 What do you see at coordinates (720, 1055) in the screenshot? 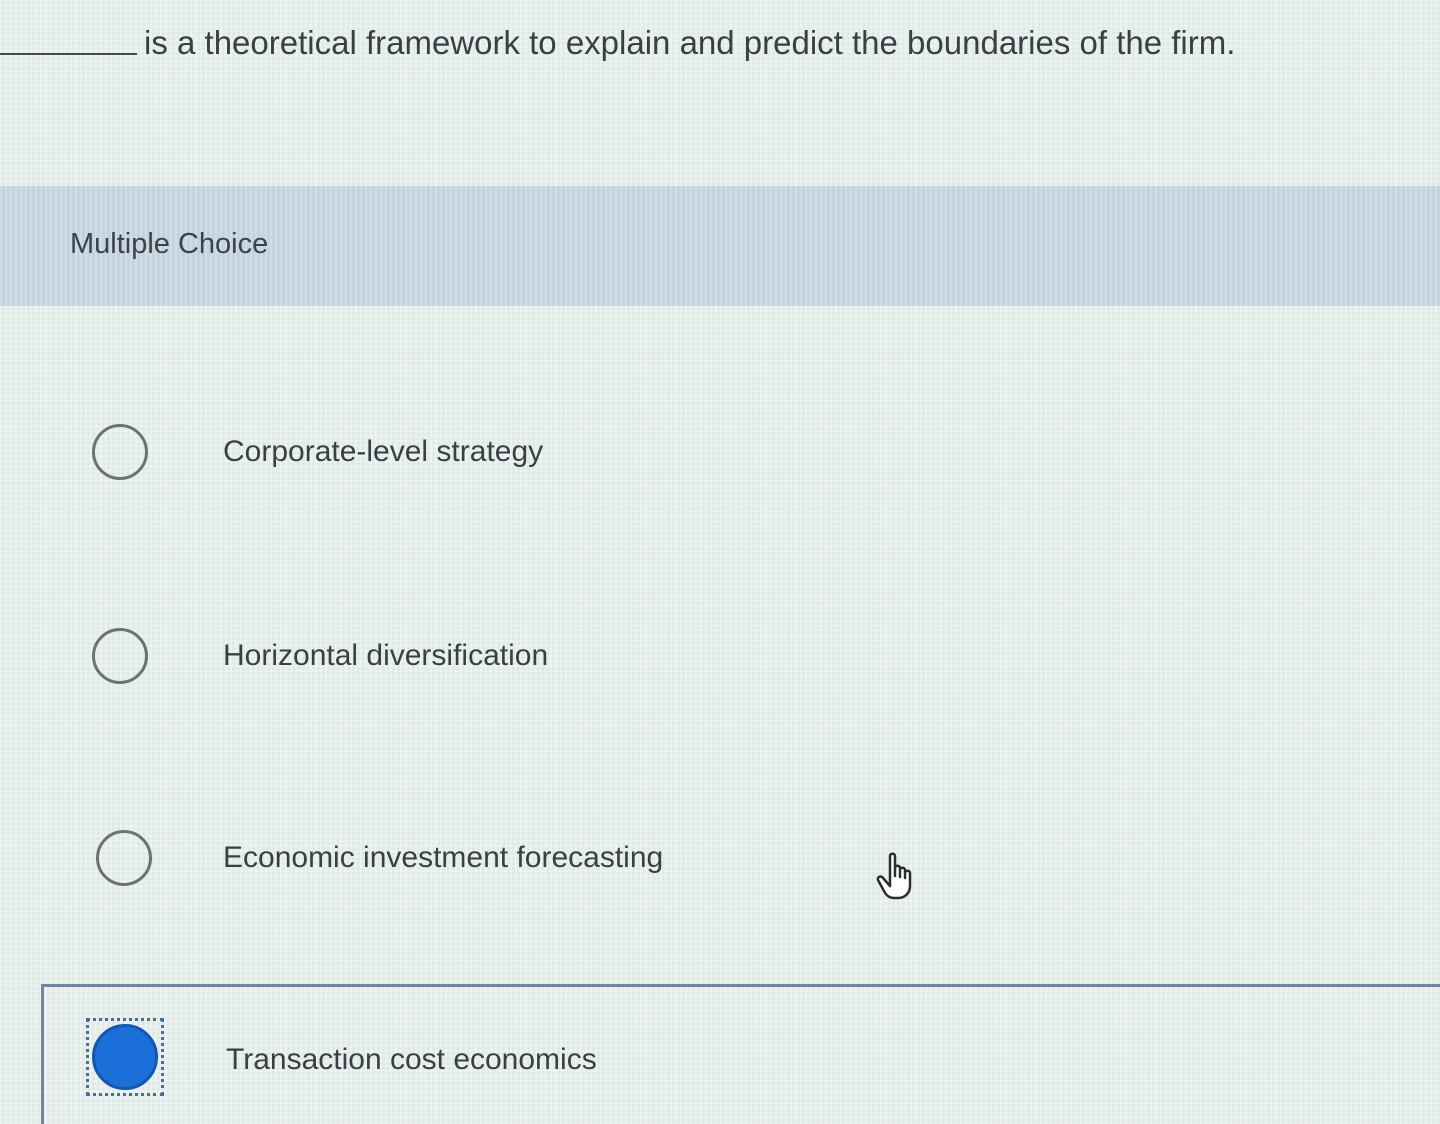
I see `option-transaction-cost-economics: Transaction cost economics` at bounding box center [720, 1055].